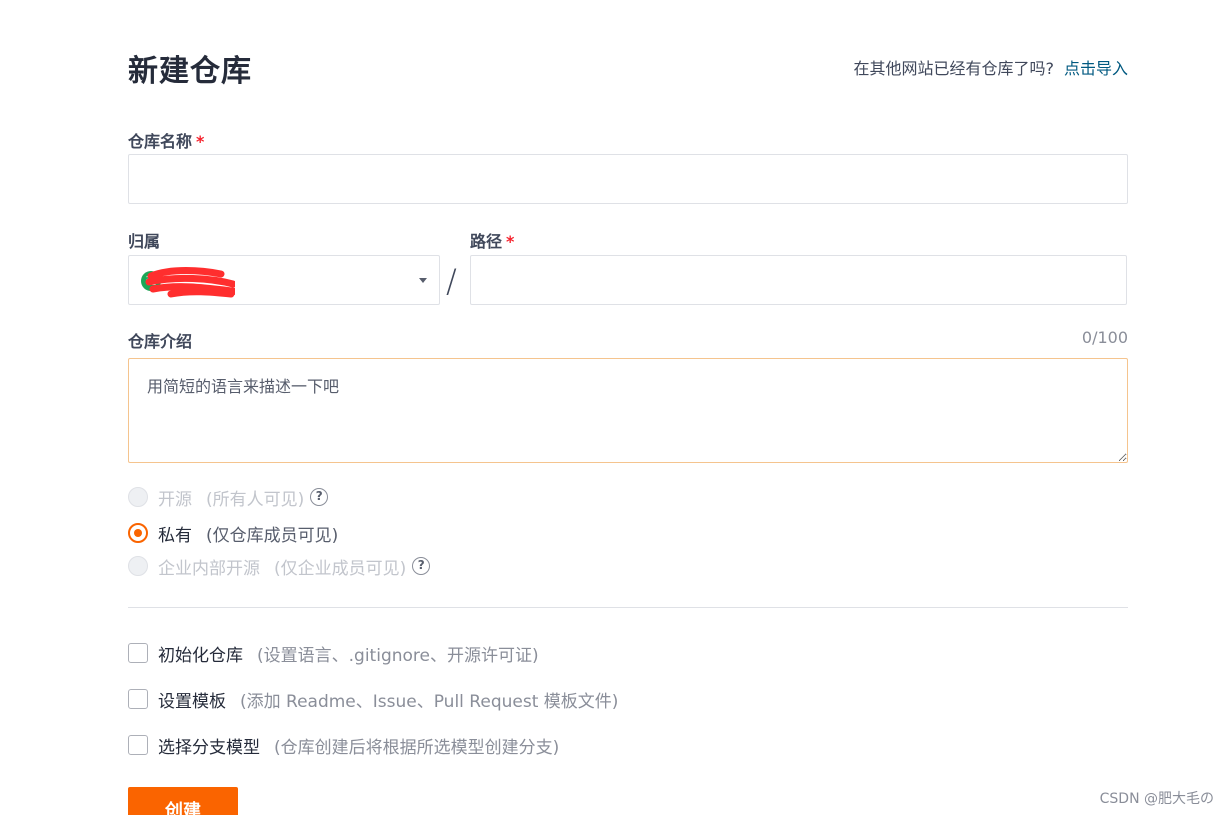  I want to click on path-label: 路径 *, so click(492, 240).